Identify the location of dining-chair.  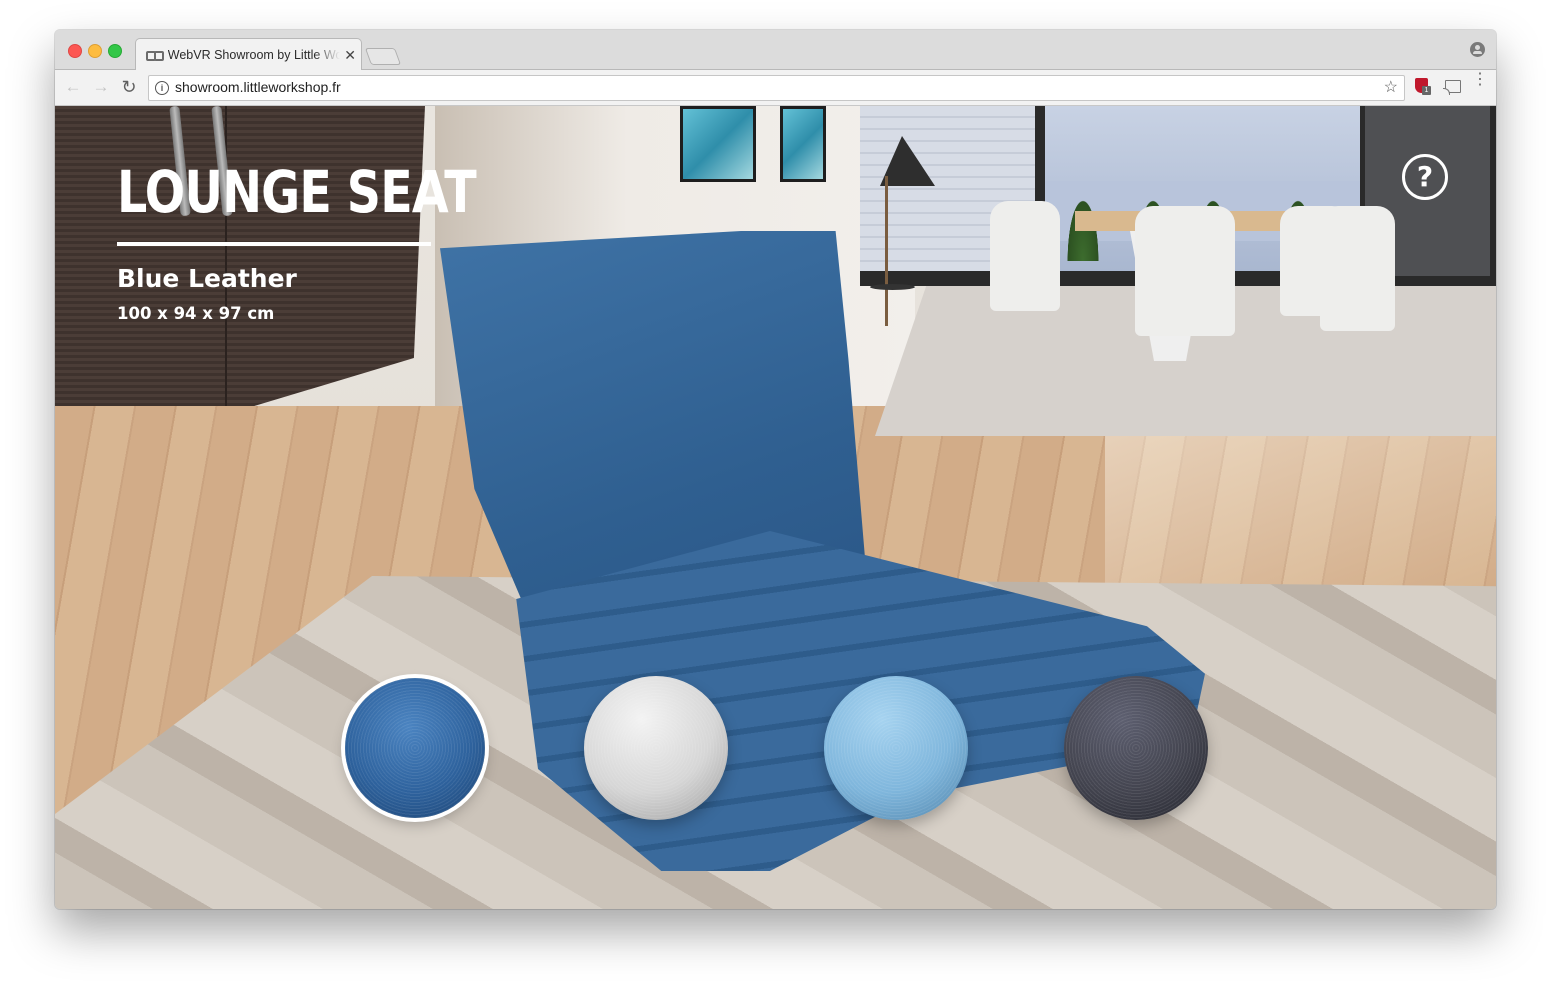
(1357, 268).